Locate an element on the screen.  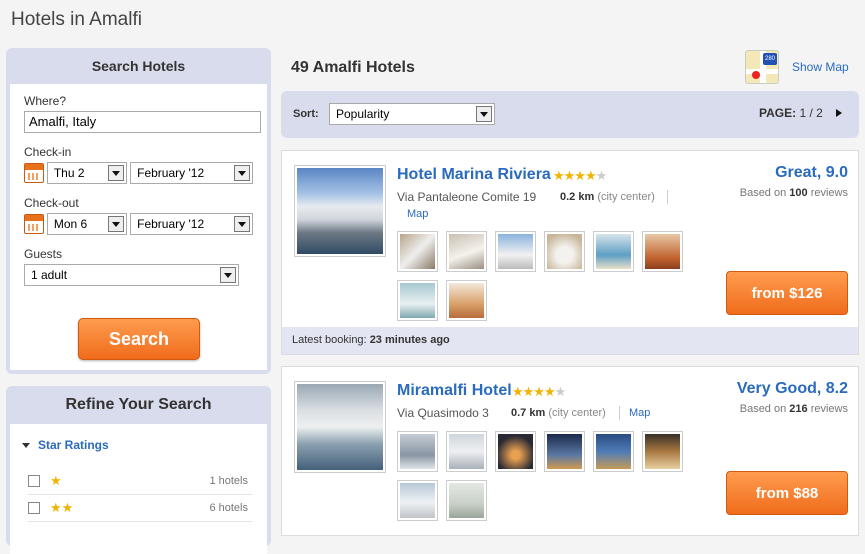
checkin-month-select: February '12 is located at coordinates (191, 173).